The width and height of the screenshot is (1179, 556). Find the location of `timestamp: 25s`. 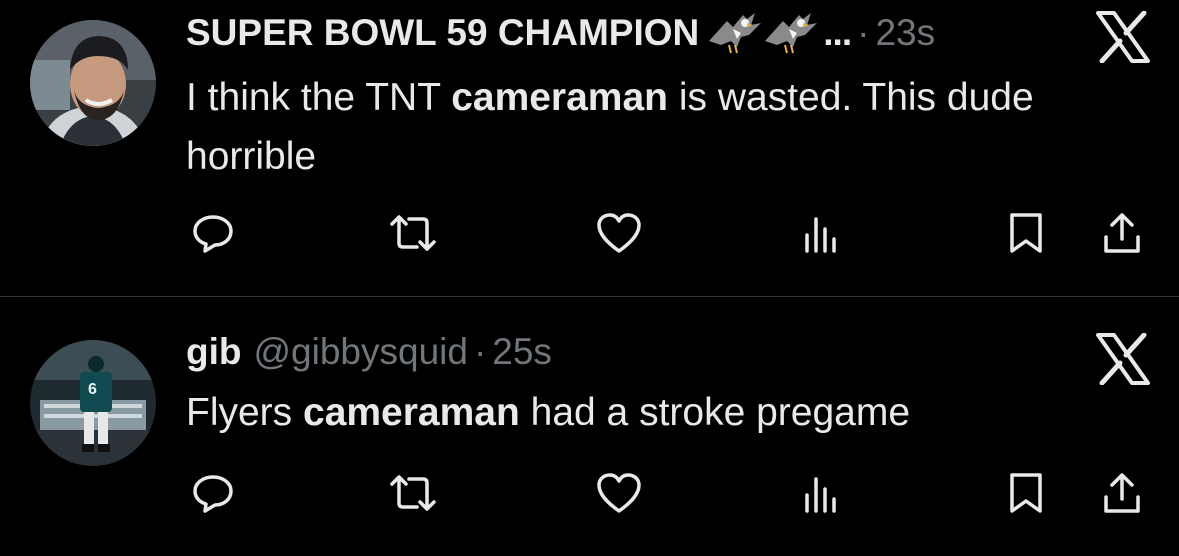

timestamp: 25s is located at coordinates (522, 352).